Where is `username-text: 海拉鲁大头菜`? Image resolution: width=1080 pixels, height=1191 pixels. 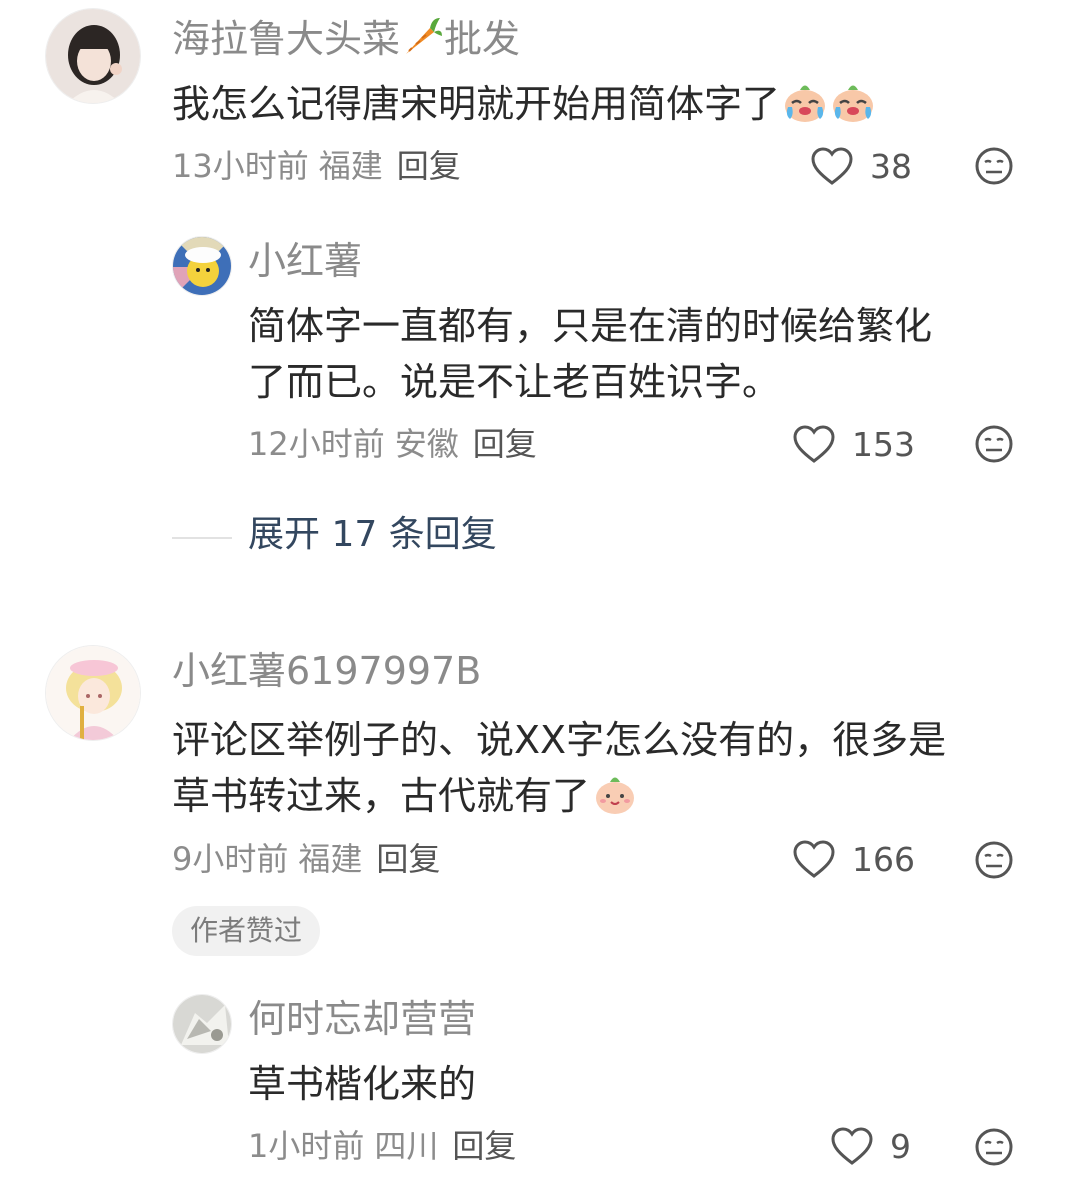
username-text: 海拉鲁大头菜 is located at coordinates (286, 39).